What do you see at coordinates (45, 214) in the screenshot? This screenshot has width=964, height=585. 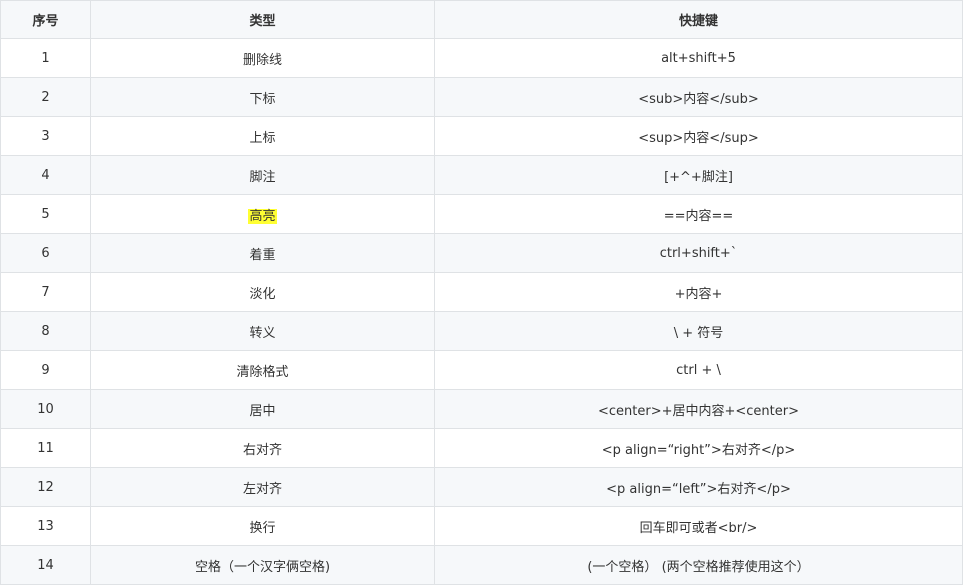 I see `cell-index: 5` at bounding box center [45, 214].